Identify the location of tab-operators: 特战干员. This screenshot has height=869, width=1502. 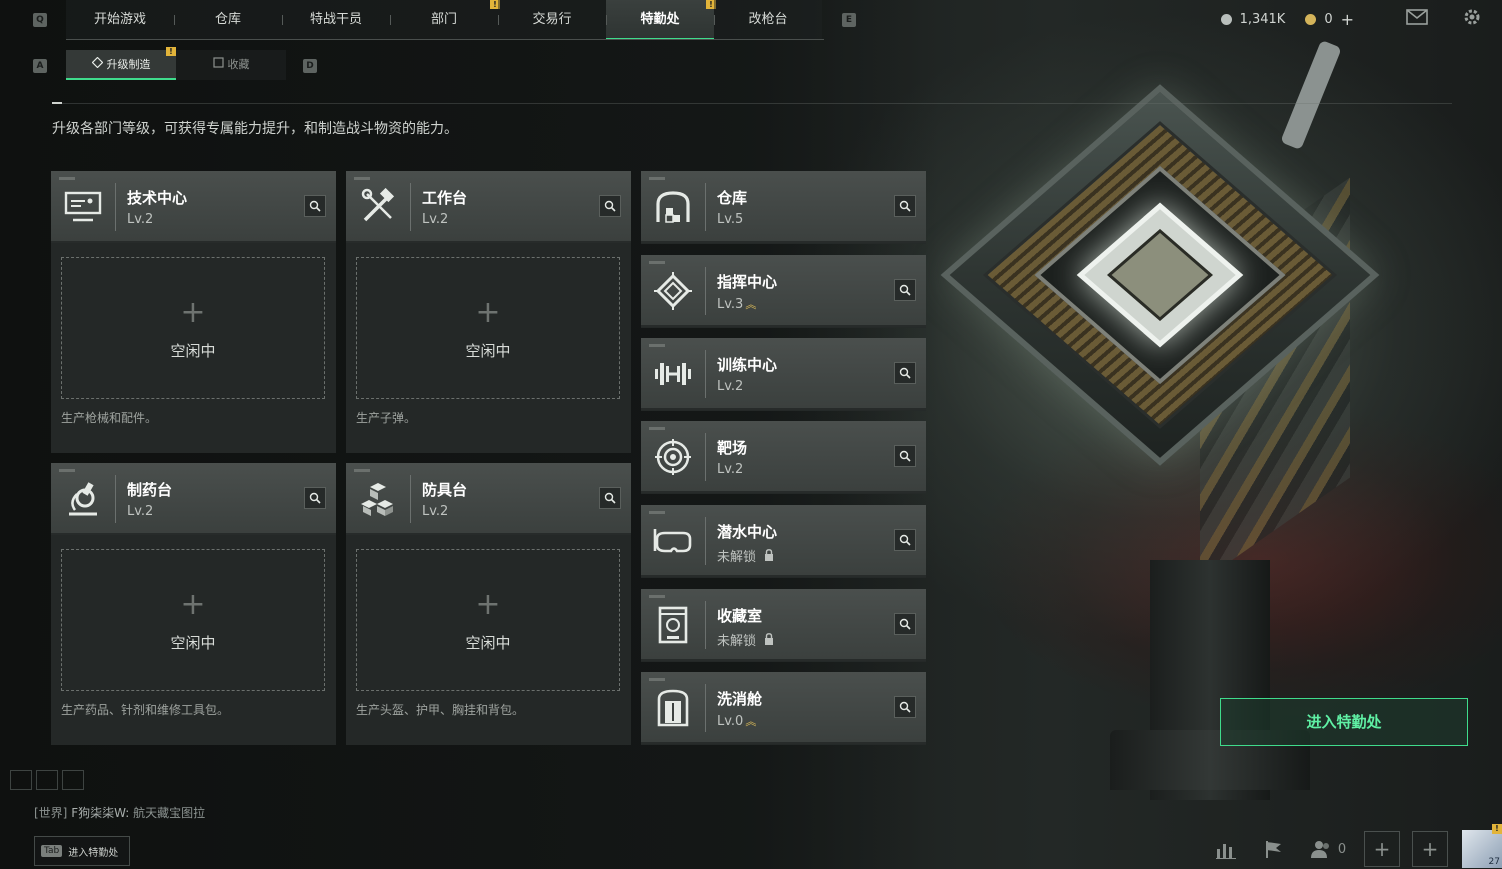
(336, 20).